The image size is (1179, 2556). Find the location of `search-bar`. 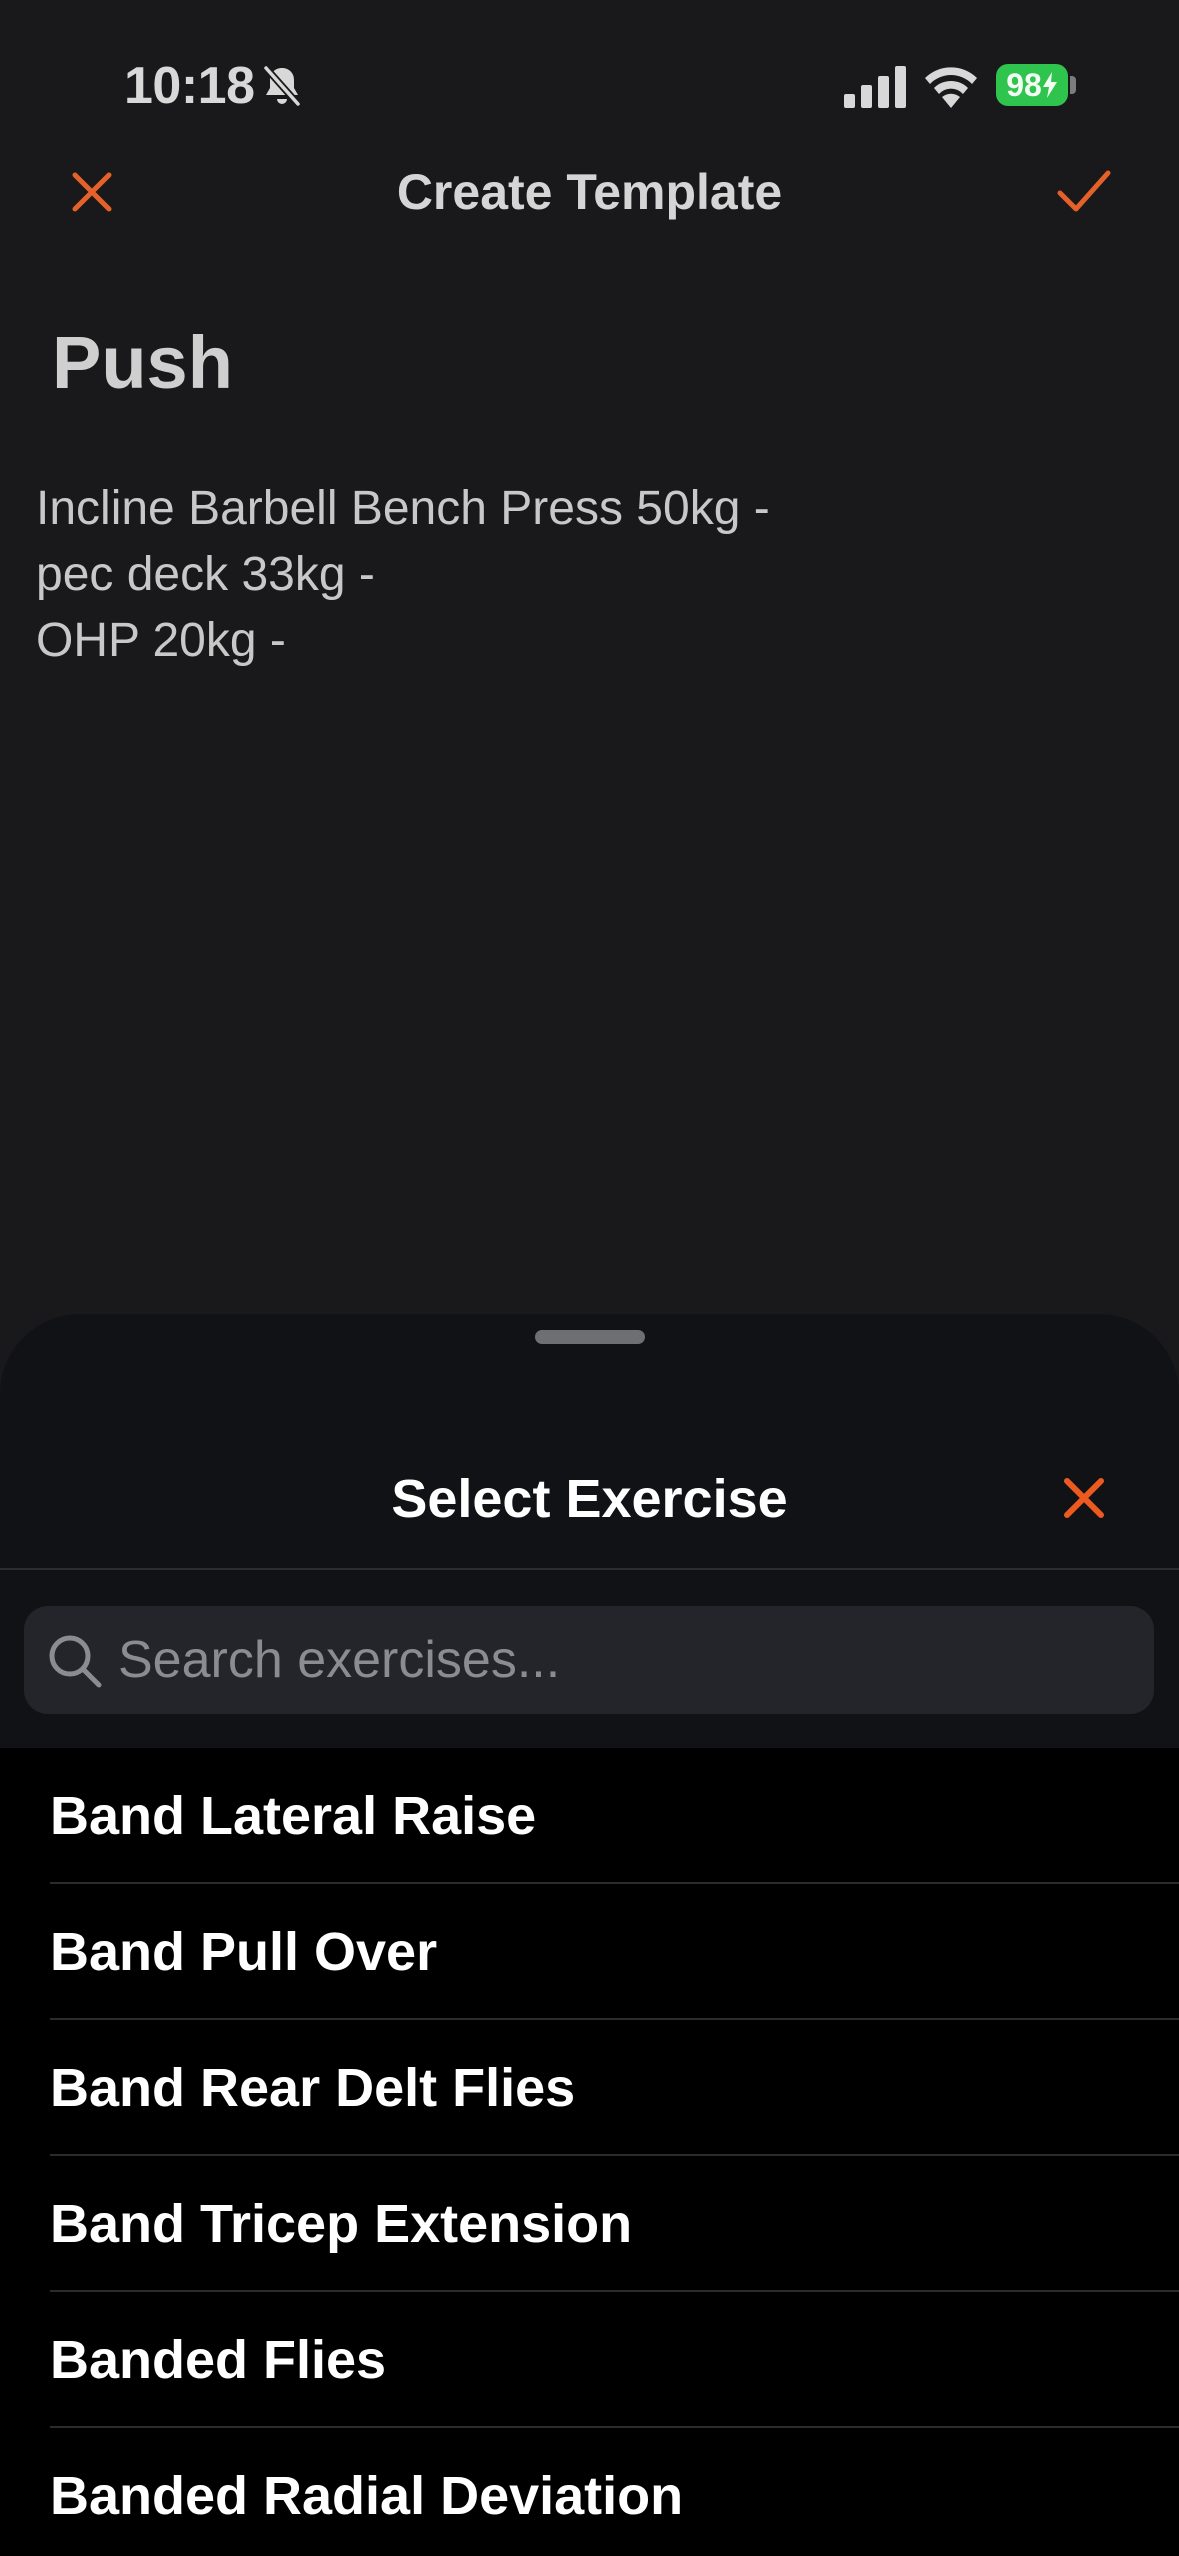

search-bar is located at coordinates (589, 1660).